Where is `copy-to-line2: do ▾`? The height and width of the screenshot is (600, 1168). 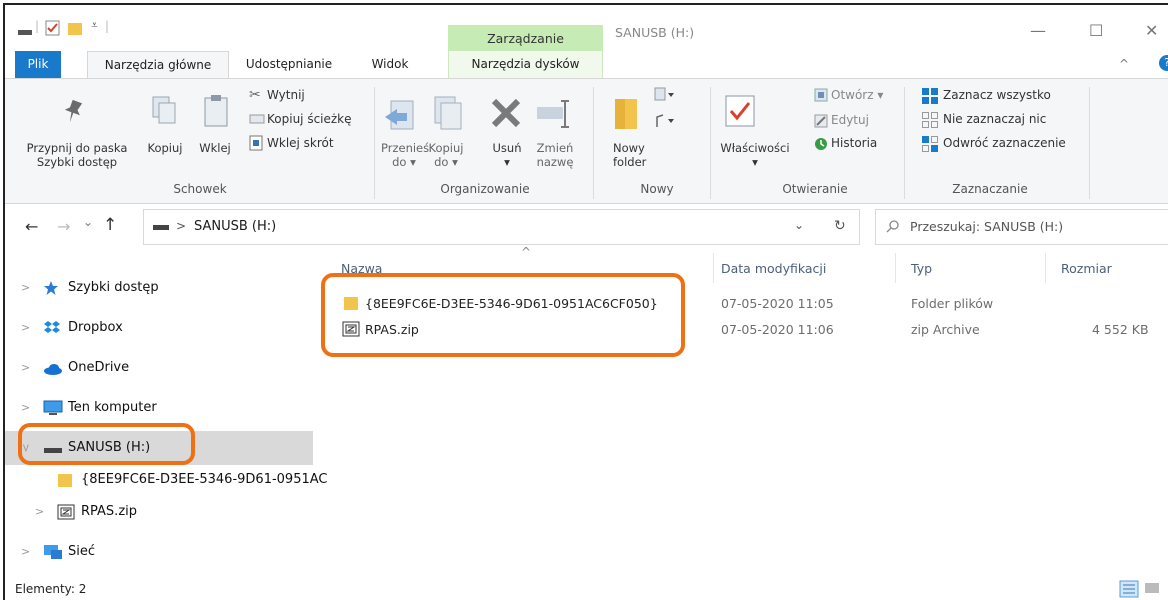 copy-to-line2: do ▾ is located at coordinates (446, 162).